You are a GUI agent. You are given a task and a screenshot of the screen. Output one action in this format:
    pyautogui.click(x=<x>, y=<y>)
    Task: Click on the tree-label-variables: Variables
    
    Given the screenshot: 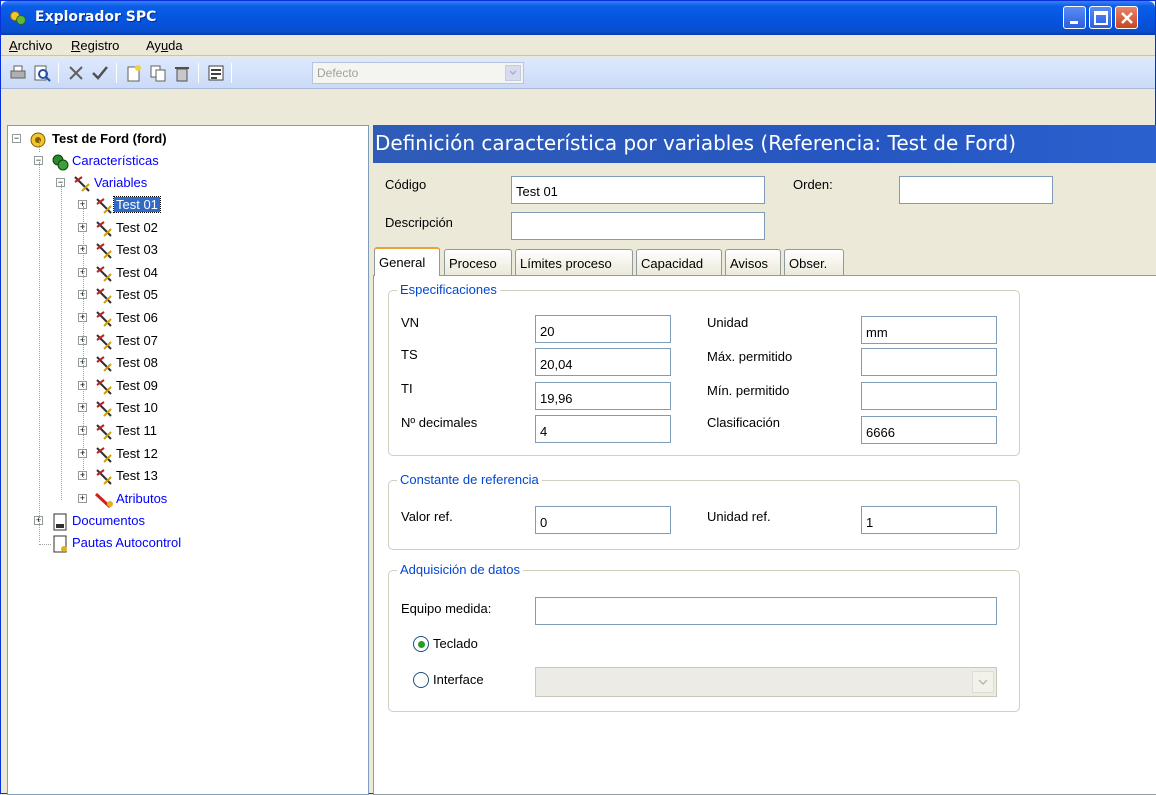 What is the action you would take?
    pyautogui.click(x=121, y=182)
    